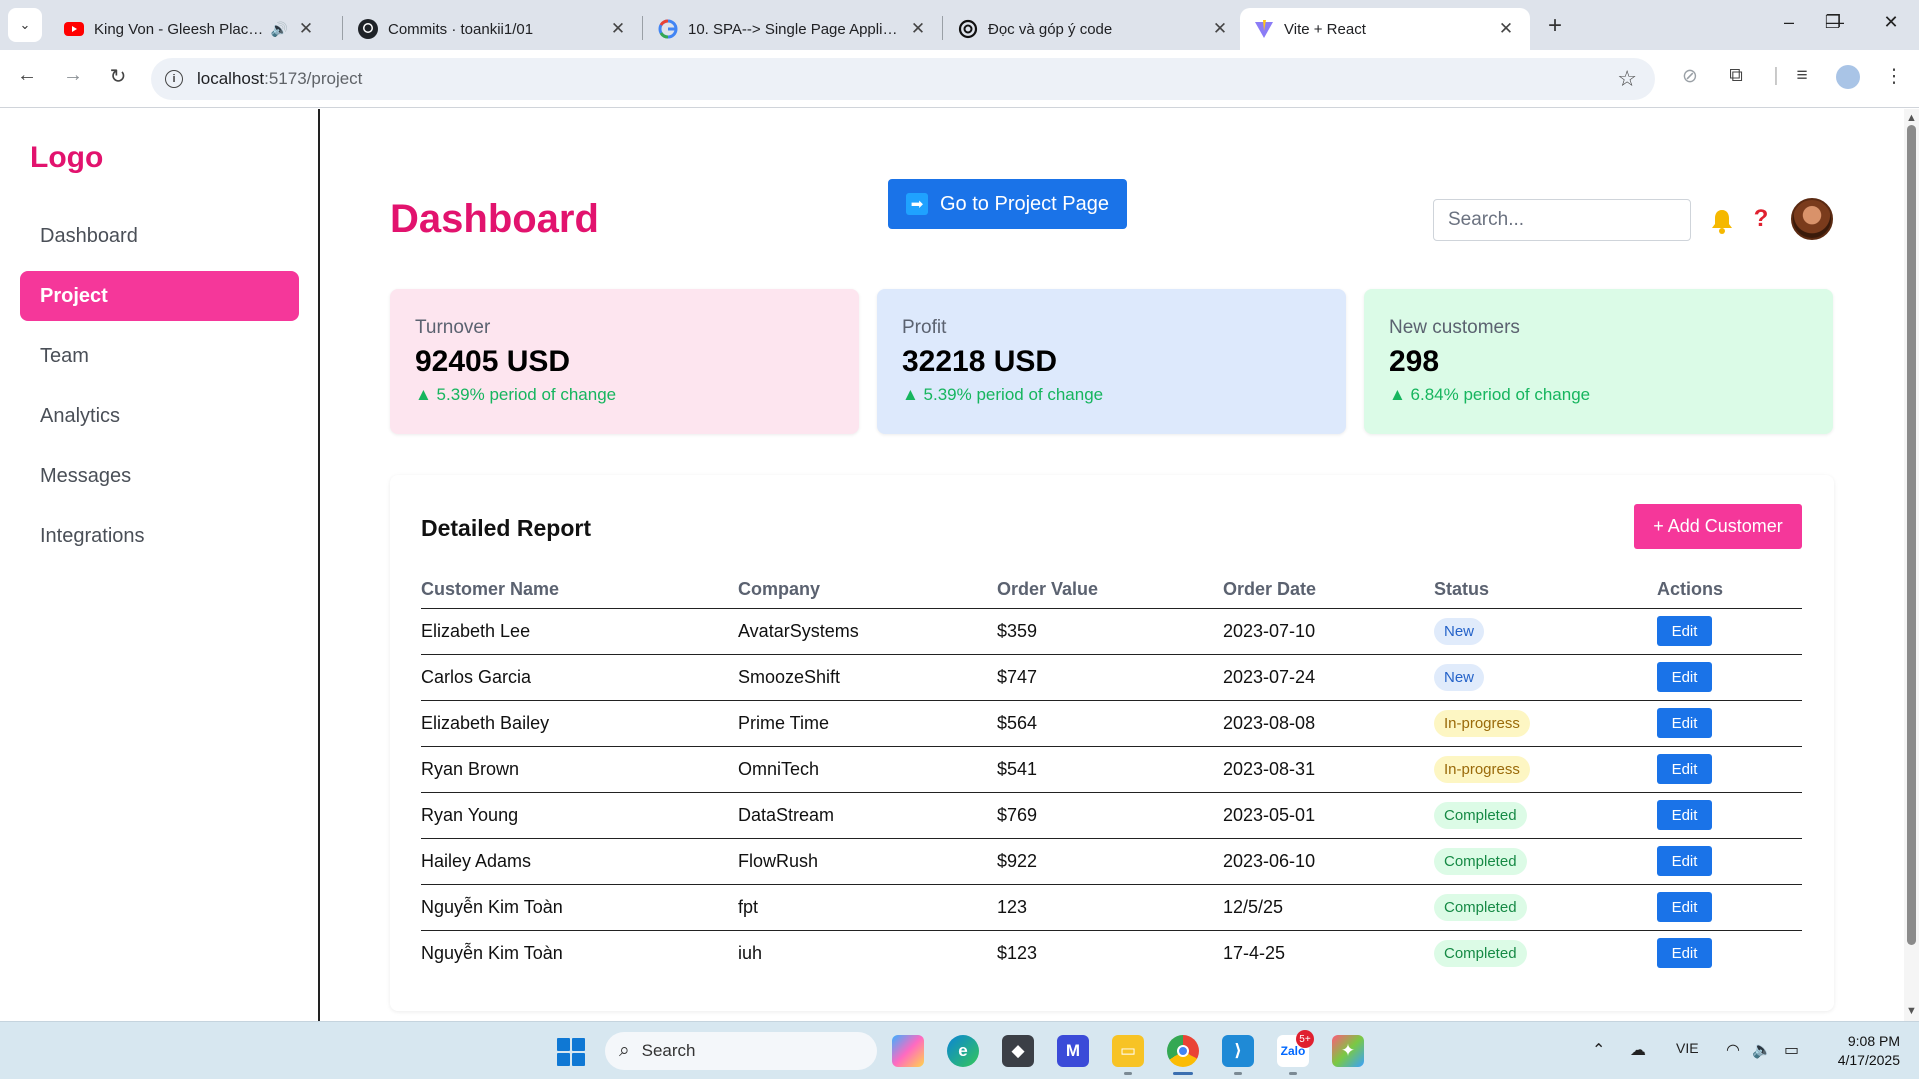  What do you see at coordinates (579, 677) in the screenshot?
I see `cell-customer-name: Carlos Garcia` at bounding box center [579, 677].